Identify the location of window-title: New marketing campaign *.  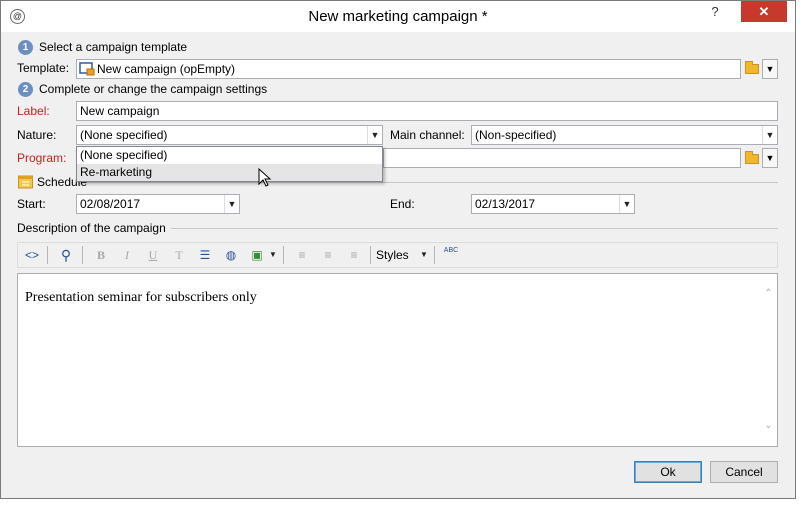
(398, 16).